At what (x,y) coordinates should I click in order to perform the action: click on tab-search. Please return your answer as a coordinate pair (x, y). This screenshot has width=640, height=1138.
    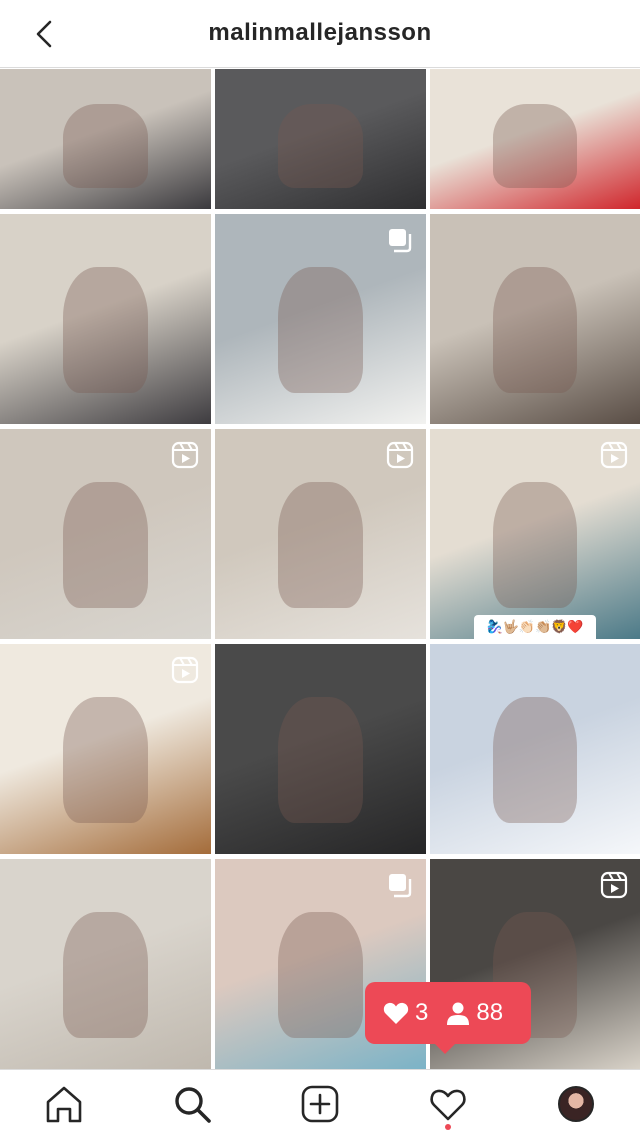
    Looking at the image, I should click on (192, 1104).